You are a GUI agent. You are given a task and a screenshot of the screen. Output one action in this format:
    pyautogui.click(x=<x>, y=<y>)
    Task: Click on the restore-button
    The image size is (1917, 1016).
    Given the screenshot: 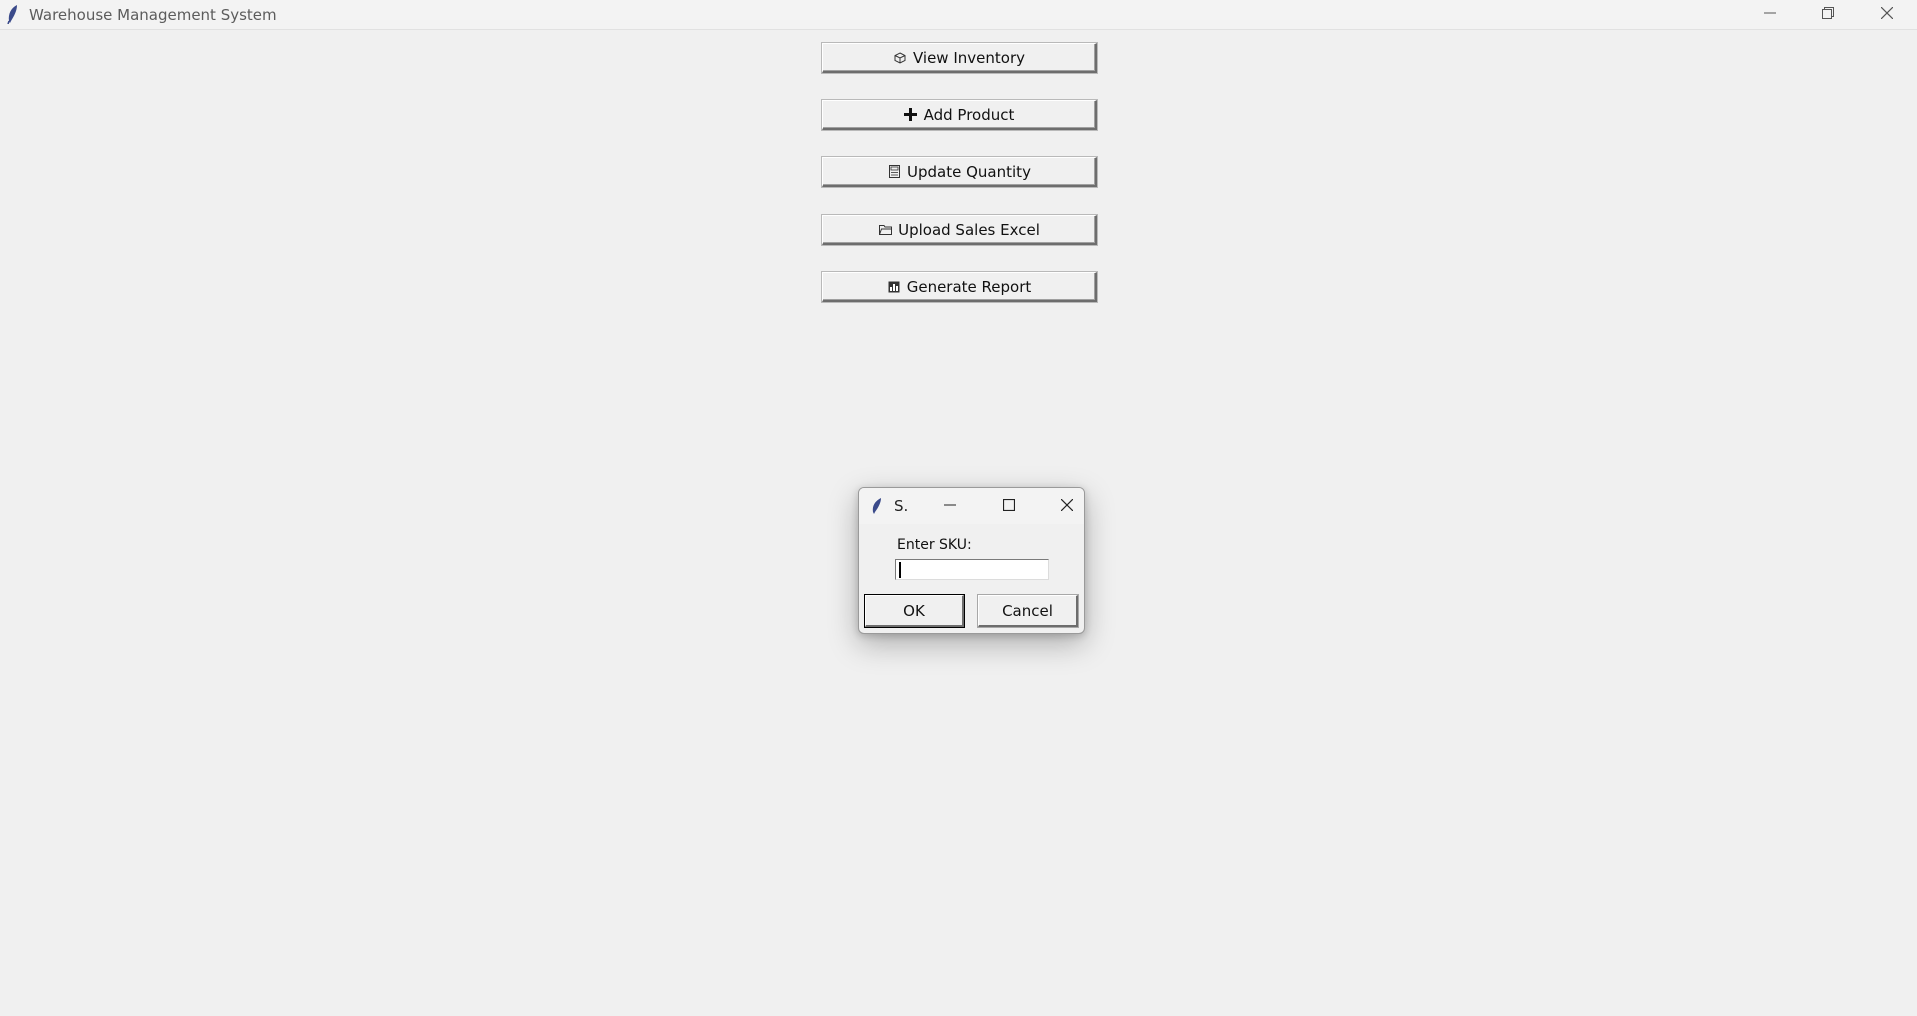 What is the action you would take?
    pyautogui.click(x=1828, y=14)
    